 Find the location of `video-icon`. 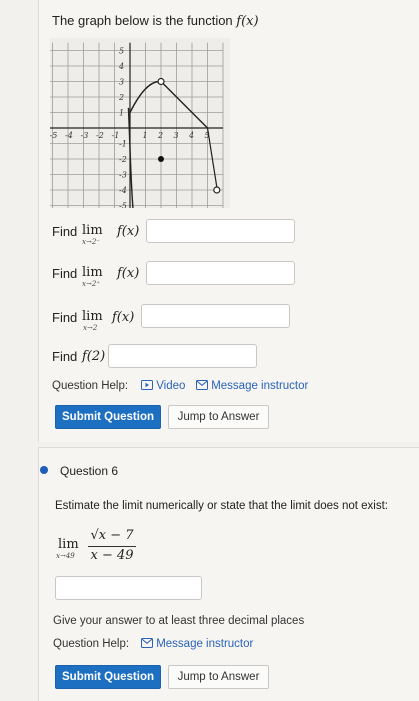

video-icon is located at coordinates (147, 385).